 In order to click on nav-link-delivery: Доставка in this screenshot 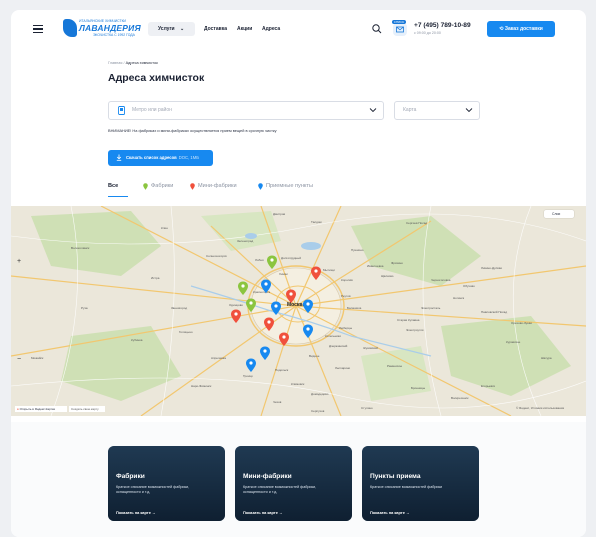, I will do `click(215, 29)`.